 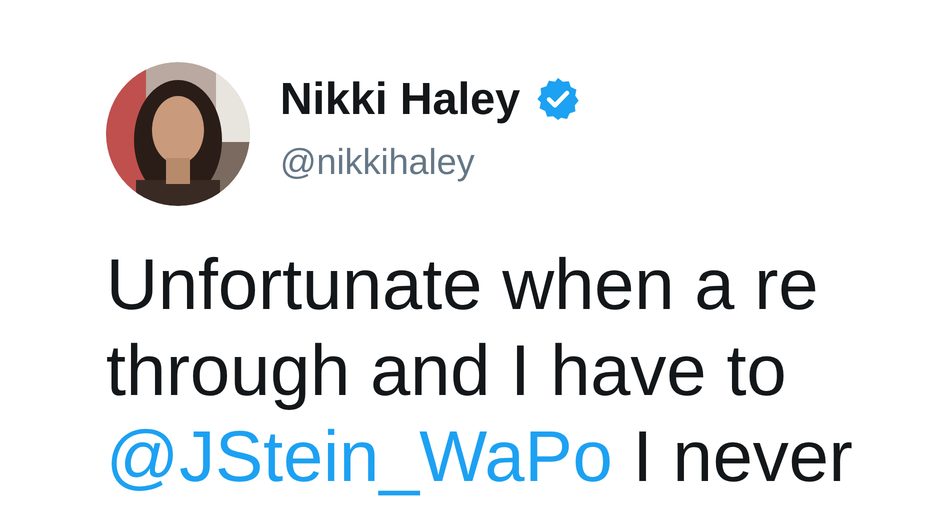 I want to click on mention-link: @JStein_WaPo, so click(x=359, y=457).